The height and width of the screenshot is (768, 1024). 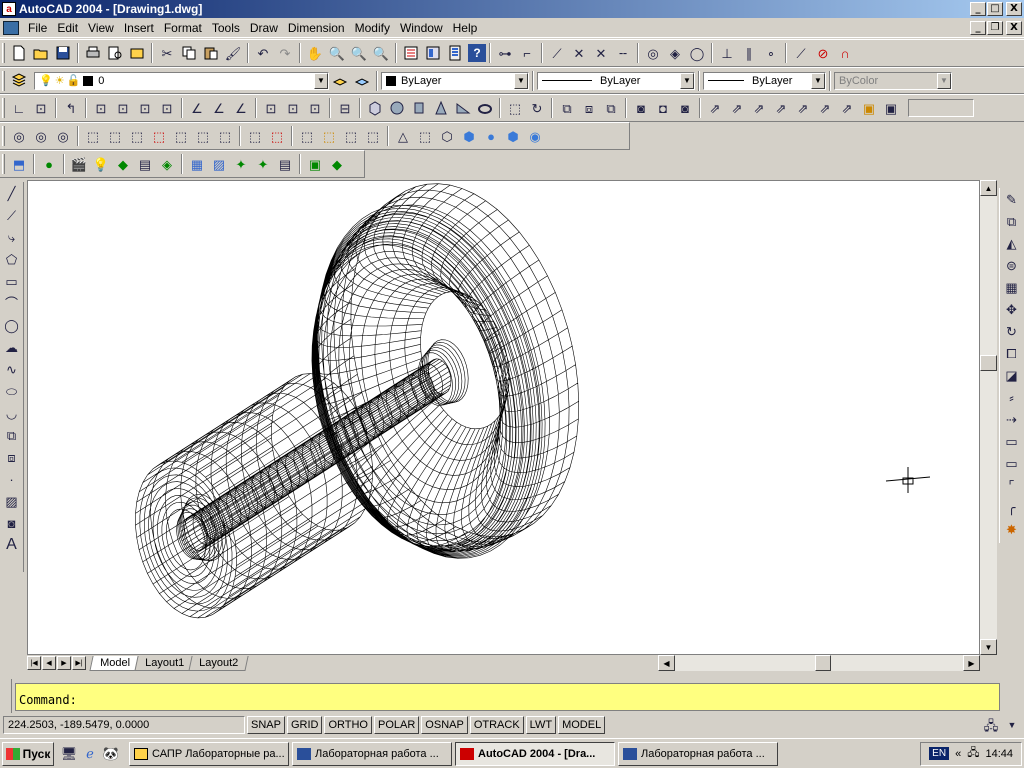 What do you see at coordinates (19, 108) in the screenshot?
I see `ucs-icon: ∟` at bounding box center [19, 108].